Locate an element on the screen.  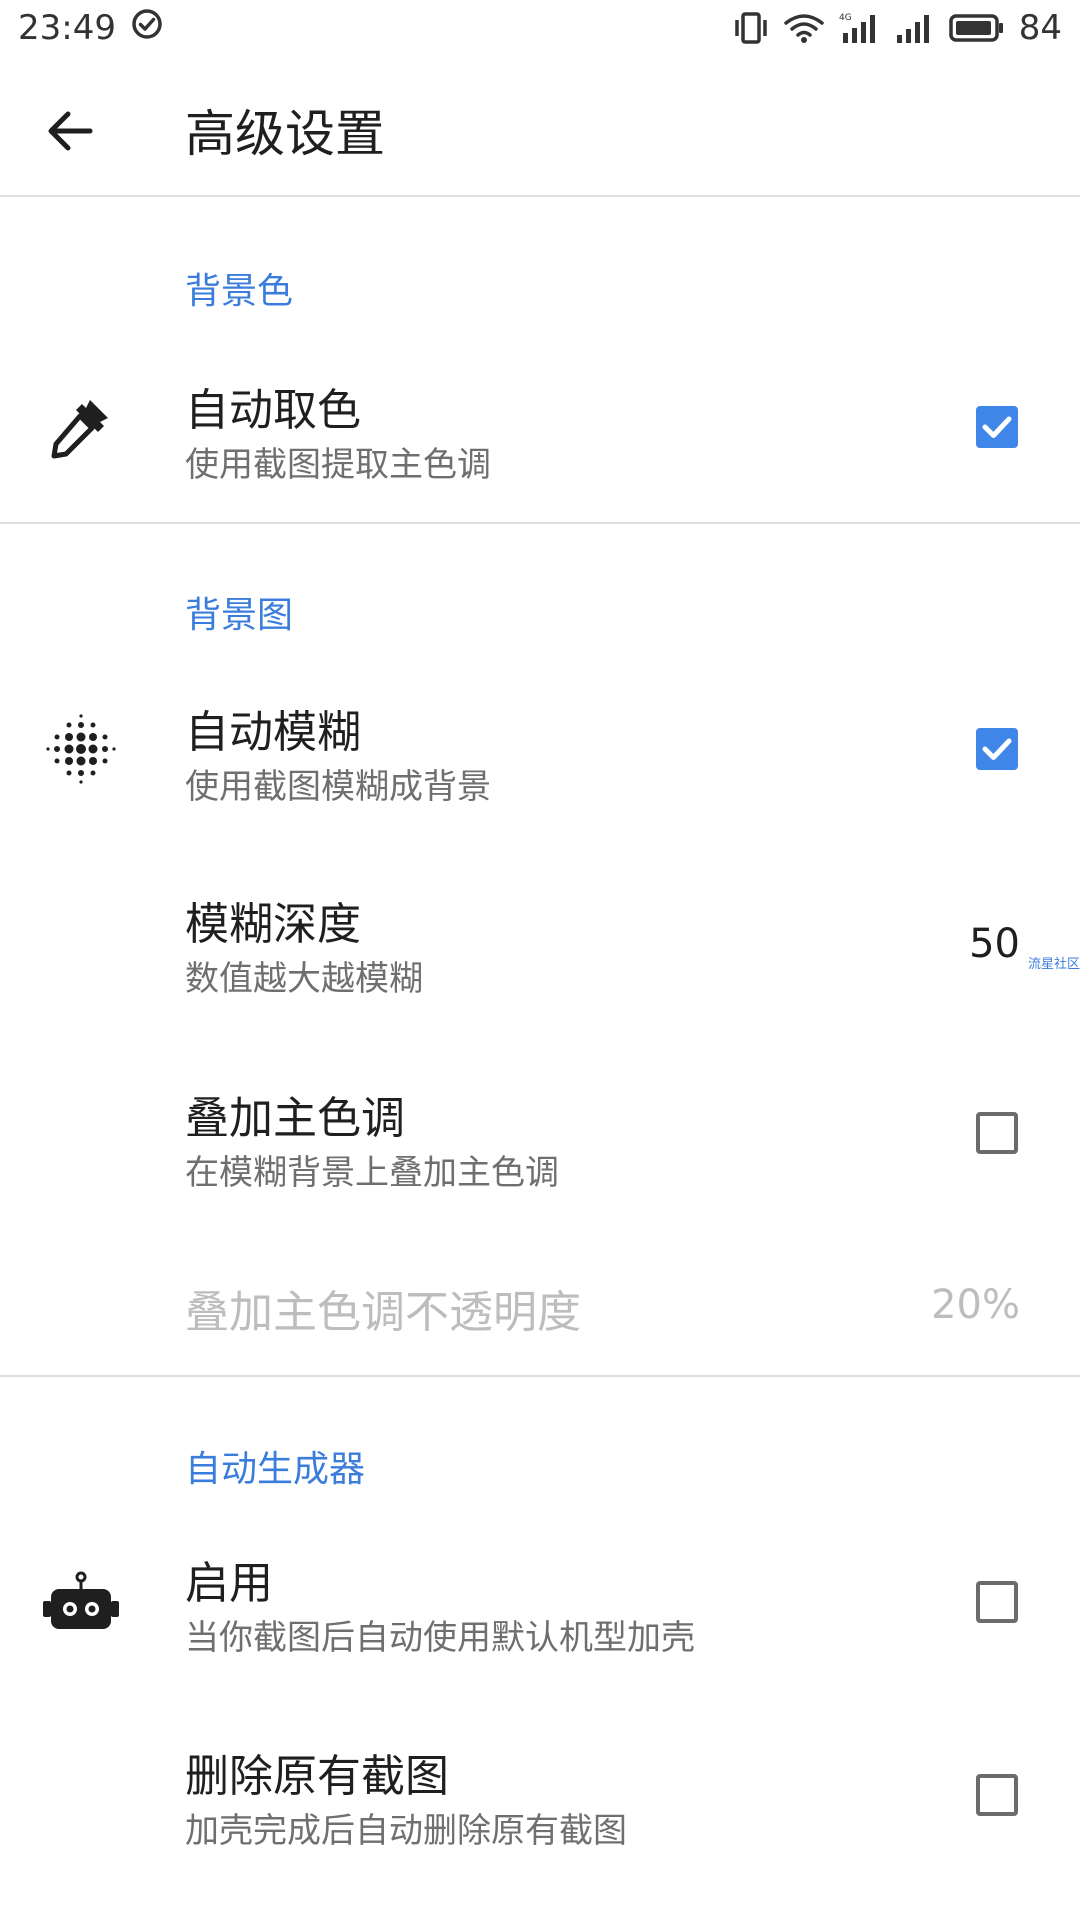
checkbox-overlay-tone is located at coordinates (997, 1133).